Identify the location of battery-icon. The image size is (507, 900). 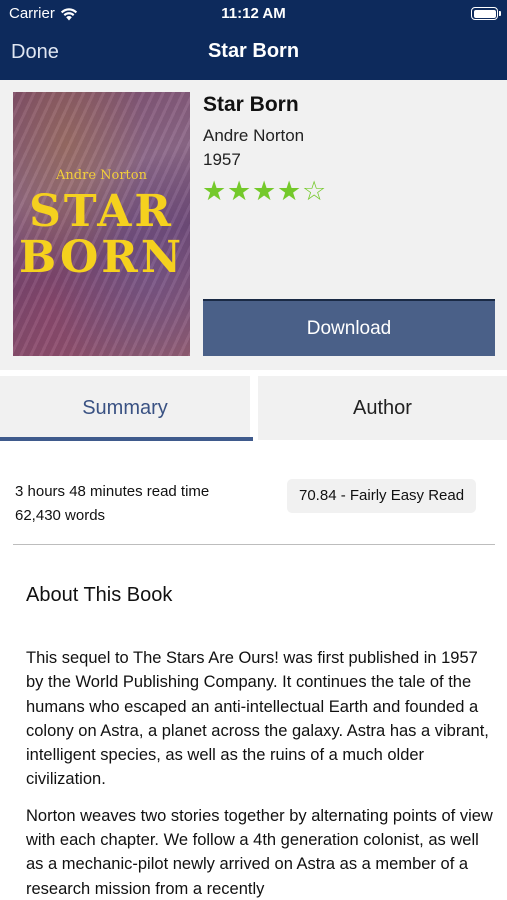
(486, 13).